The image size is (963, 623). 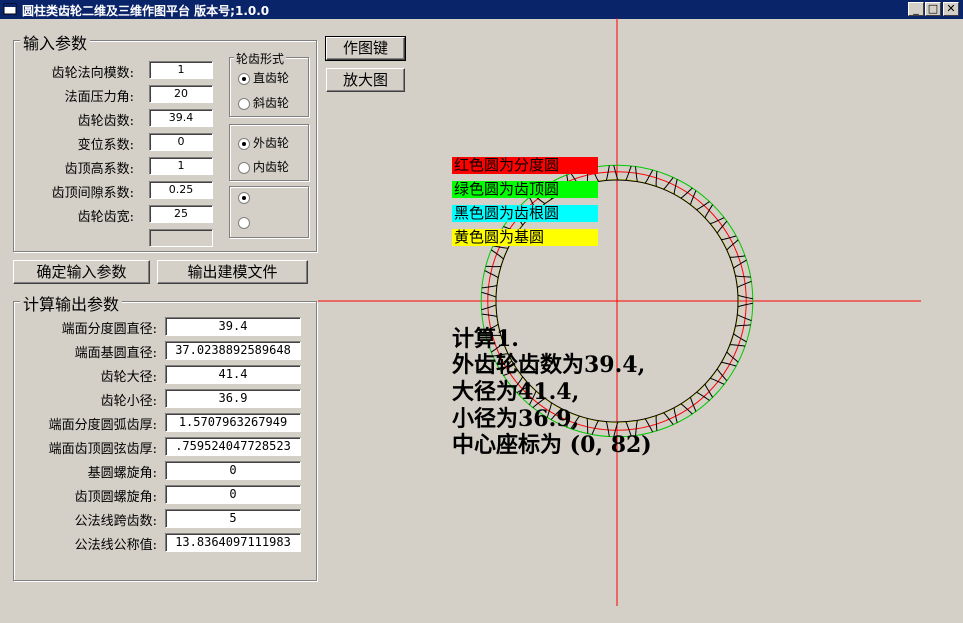 I want to click on addendum-coef-input: 1, so click(x=181, y=166).